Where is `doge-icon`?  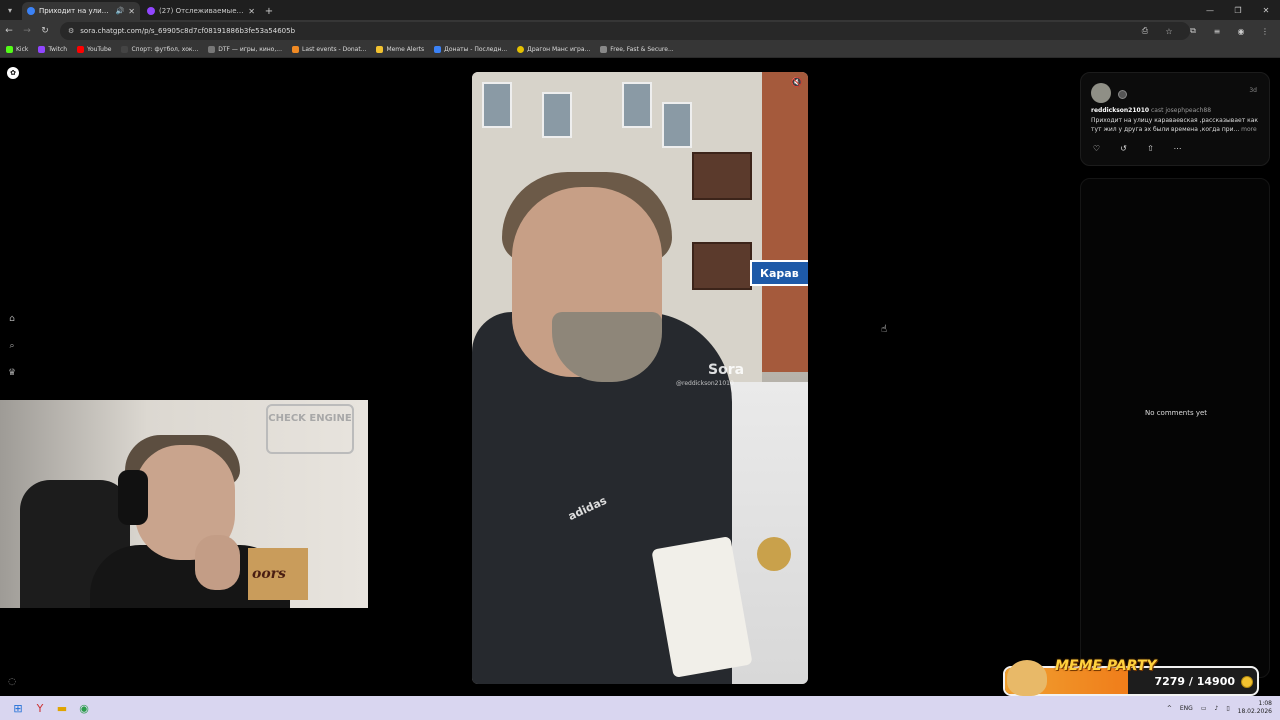
doge-icon is located at coordinates (1027, 678).